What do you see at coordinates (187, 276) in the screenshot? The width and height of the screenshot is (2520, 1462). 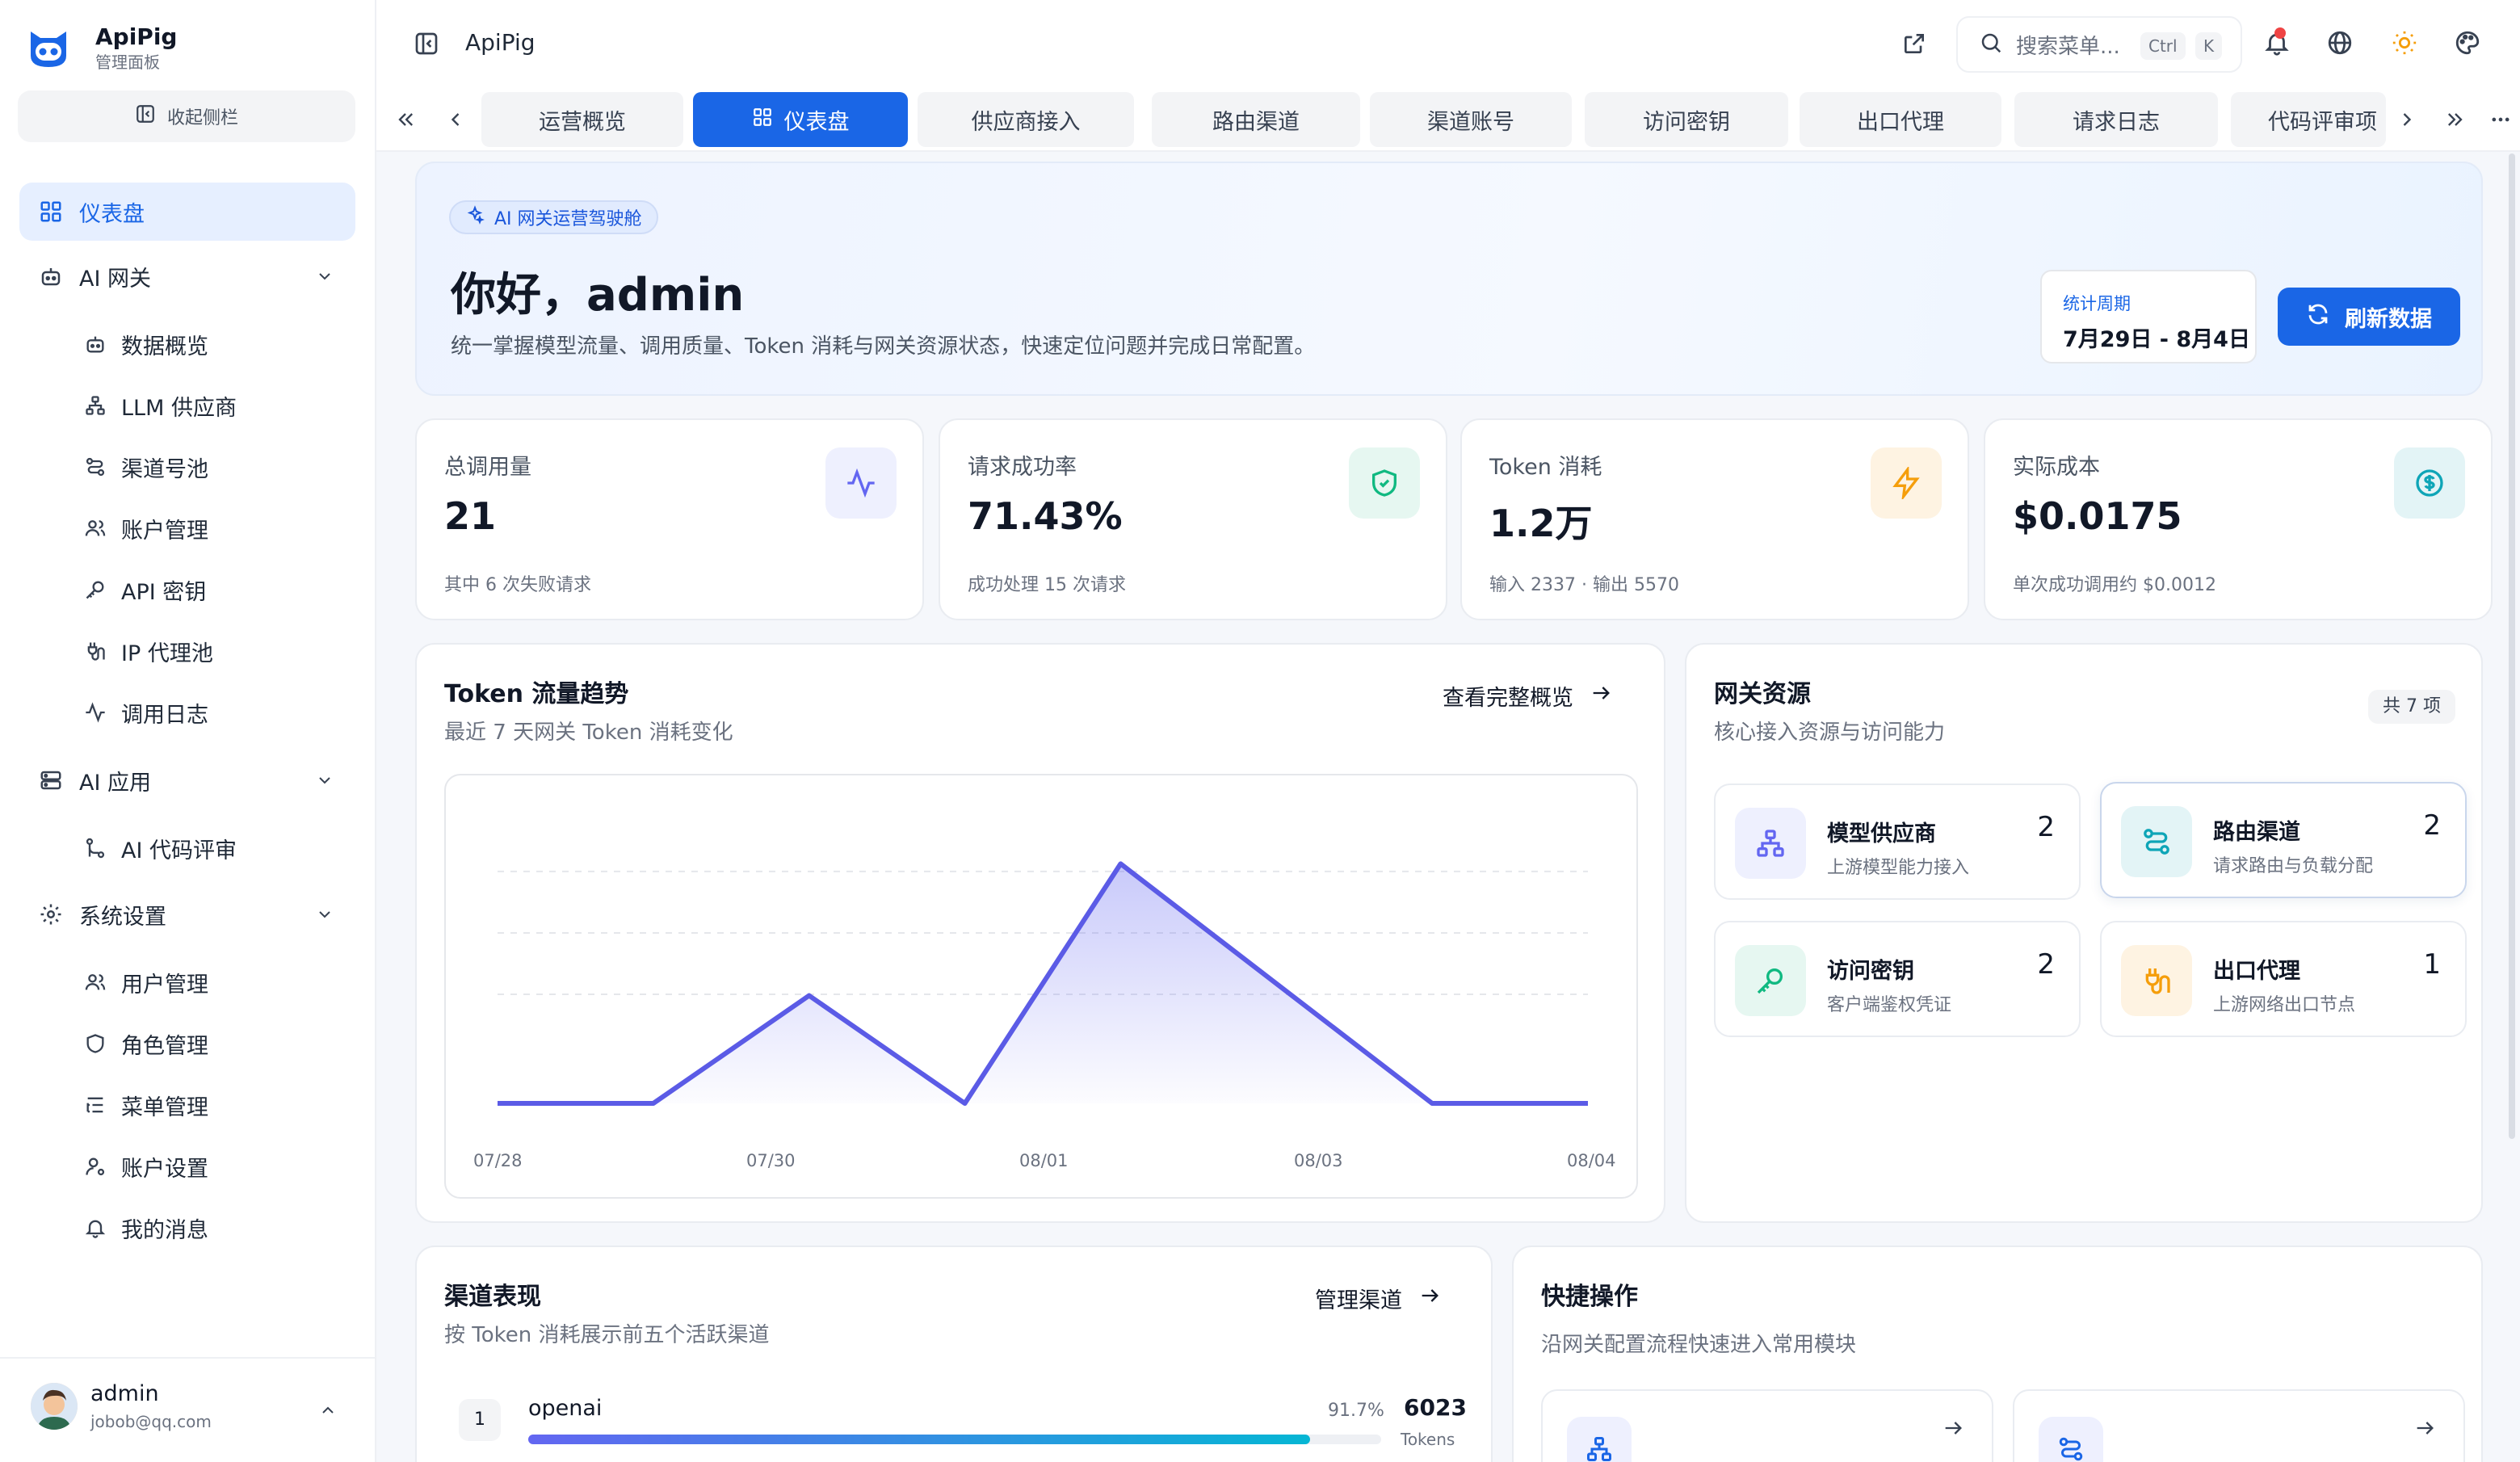 I see `sidebar-group-ai-gateway: AI 网关` at bounding box center [187, 276].